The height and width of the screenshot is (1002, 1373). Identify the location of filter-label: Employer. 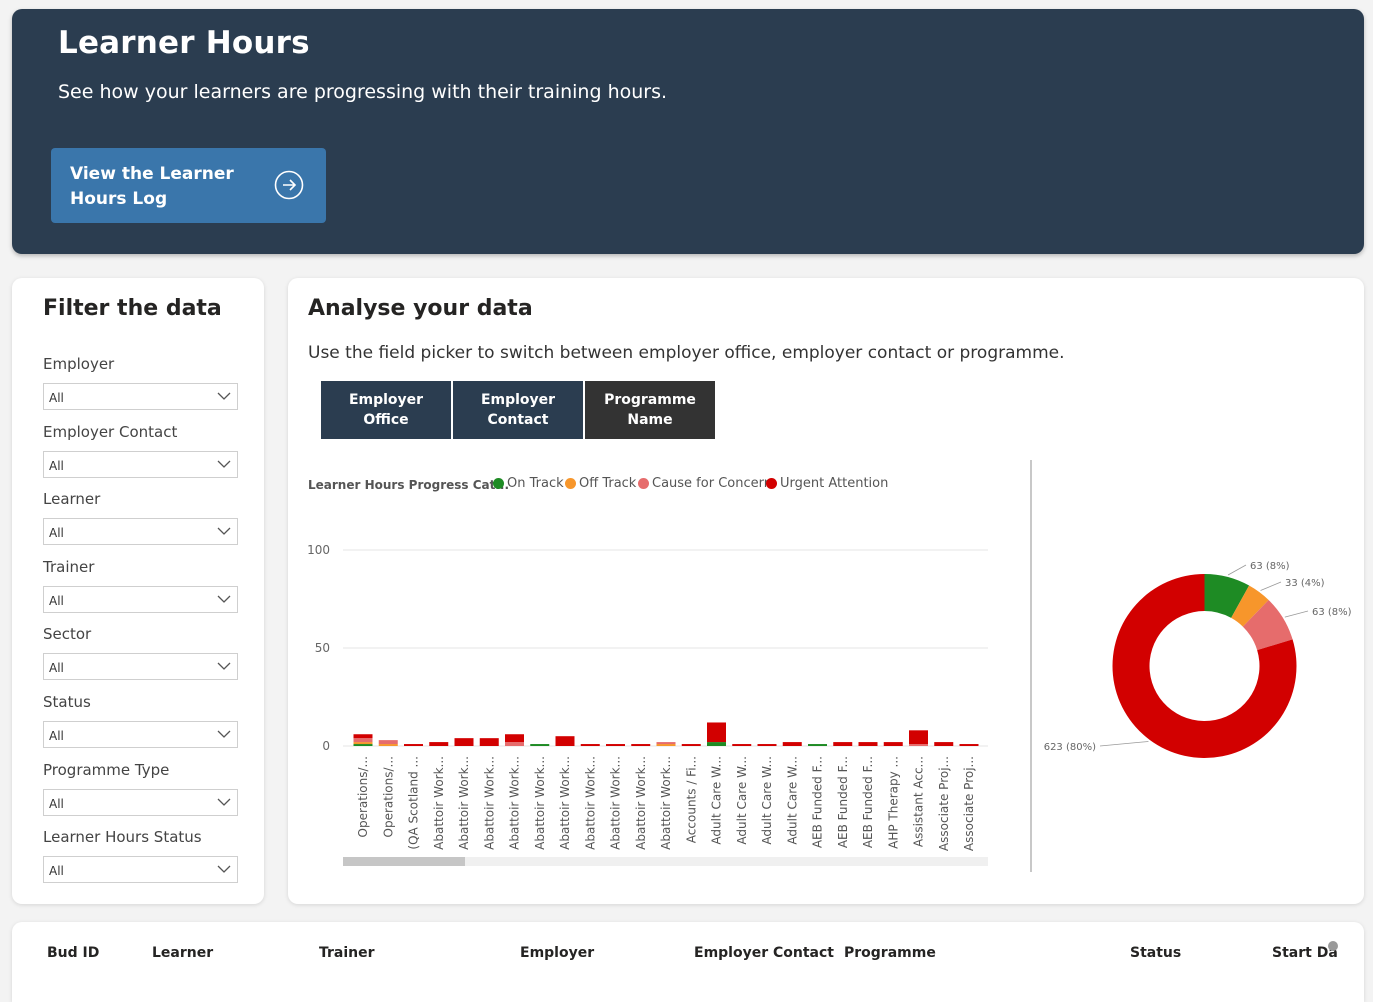
(79, 364).